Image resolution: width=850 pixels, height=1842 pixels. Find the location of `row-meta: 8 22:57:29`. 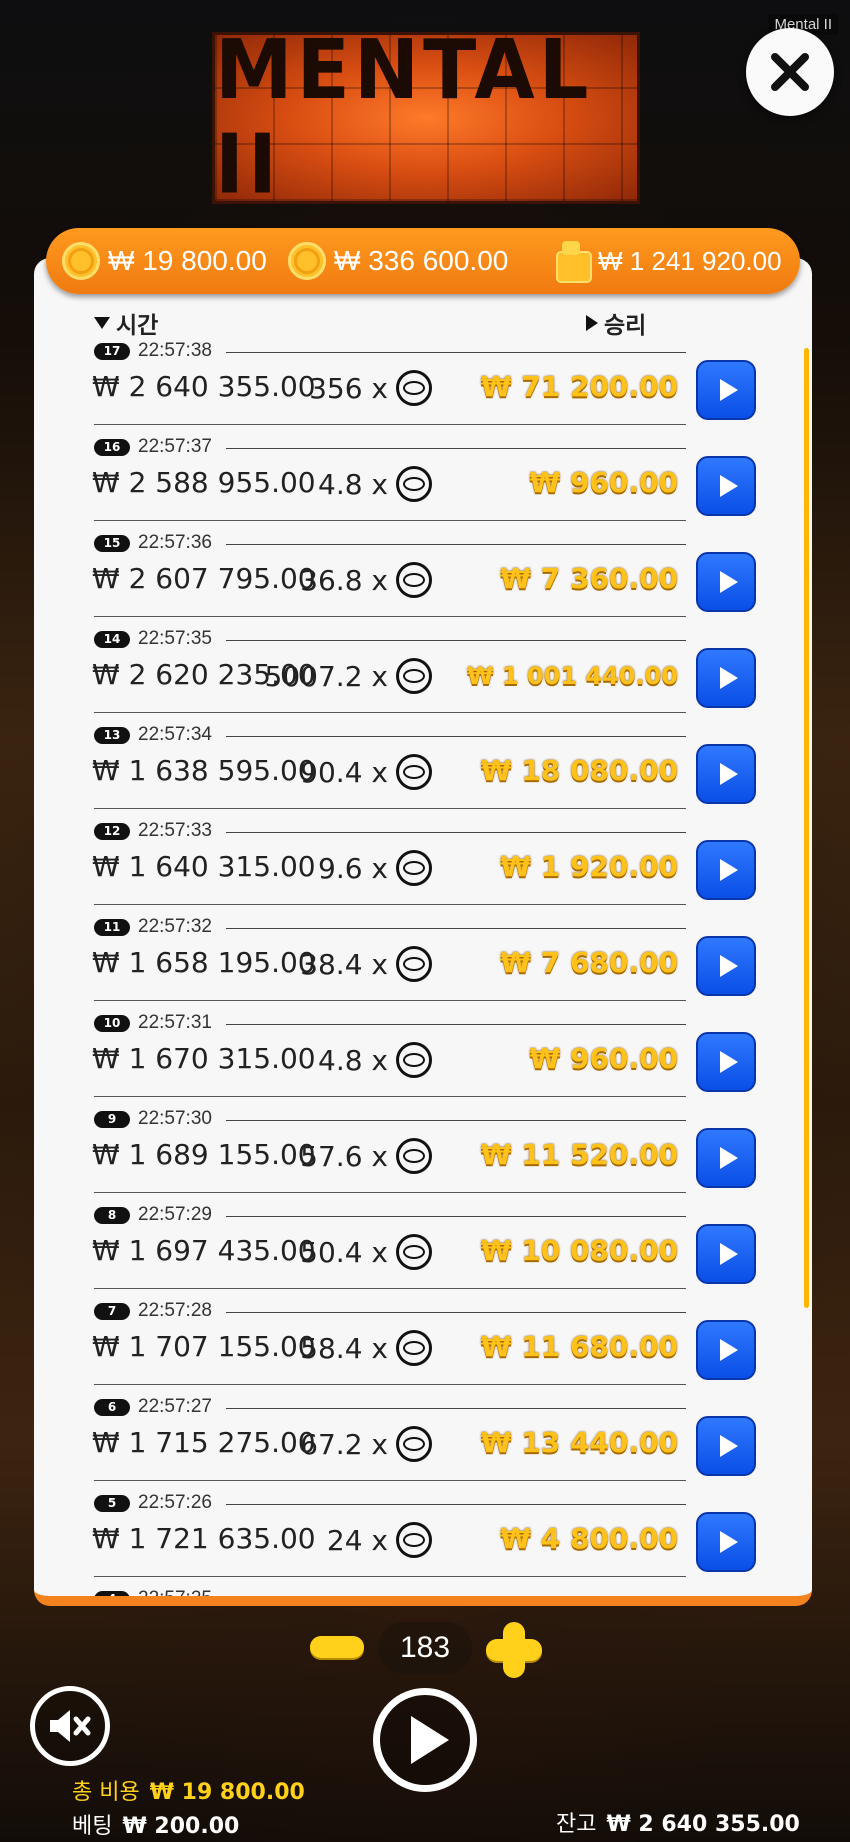

row-meta: 8 22:57:29 is located at coordinates (153, 1215).